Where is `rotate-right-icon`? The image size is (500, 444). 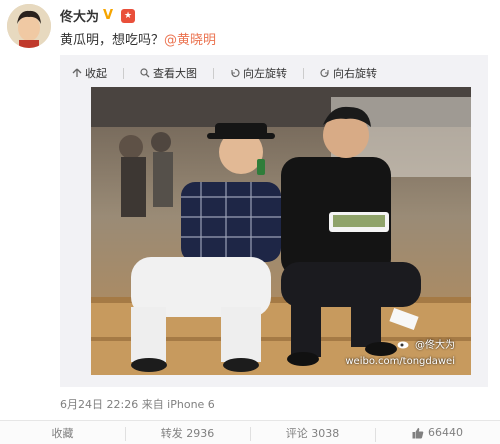 rotate-right-icon is located at coordinates (324, 72).